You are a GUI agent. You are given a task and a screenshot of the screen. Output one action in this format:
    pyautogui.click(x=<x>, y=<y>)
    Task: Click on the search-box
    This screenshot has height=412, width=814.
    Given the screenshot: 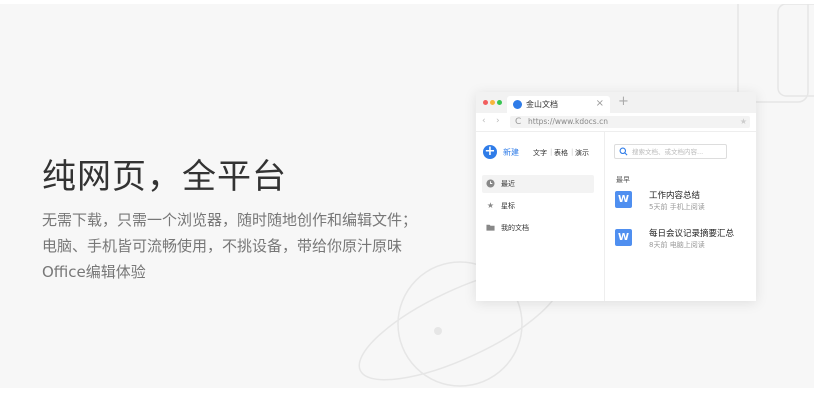 What is the action you would take?
    pyautogui.click(x=670, y=151)
    